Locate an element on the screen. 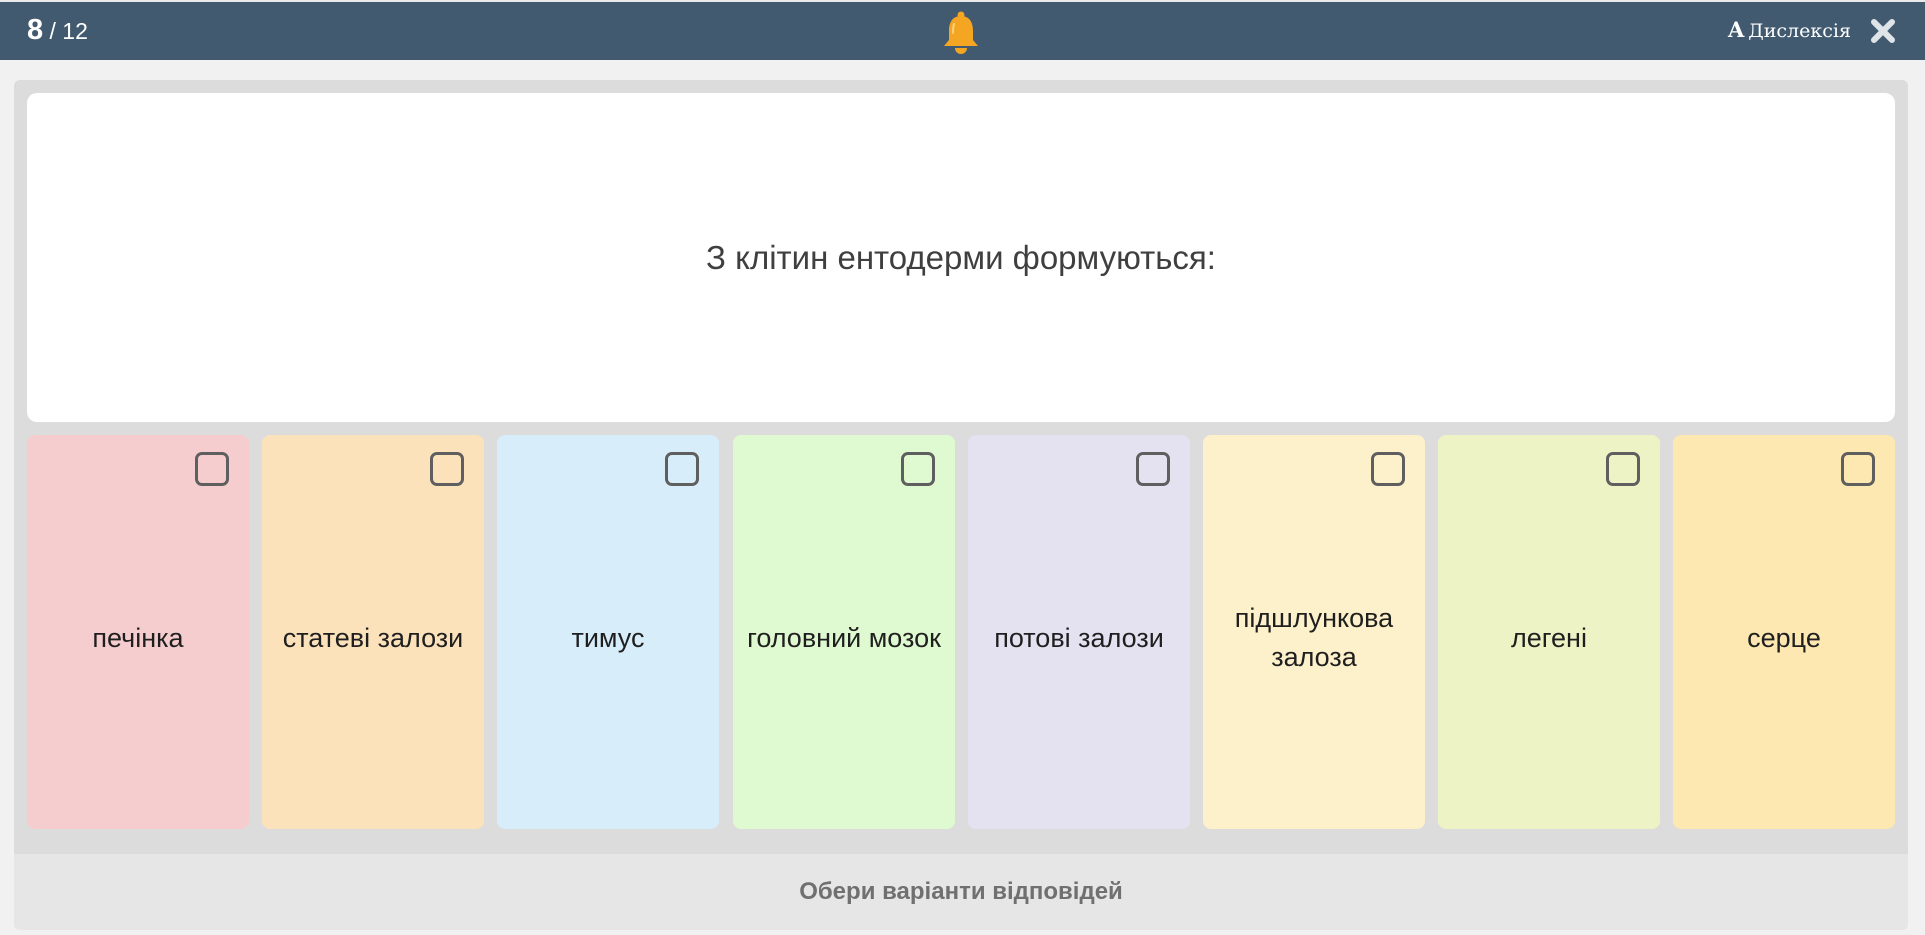 The width and height of the screenshot is (1925, 935). dyslexia-toggle: A Дислексія is located at coordinates (1789, 31).